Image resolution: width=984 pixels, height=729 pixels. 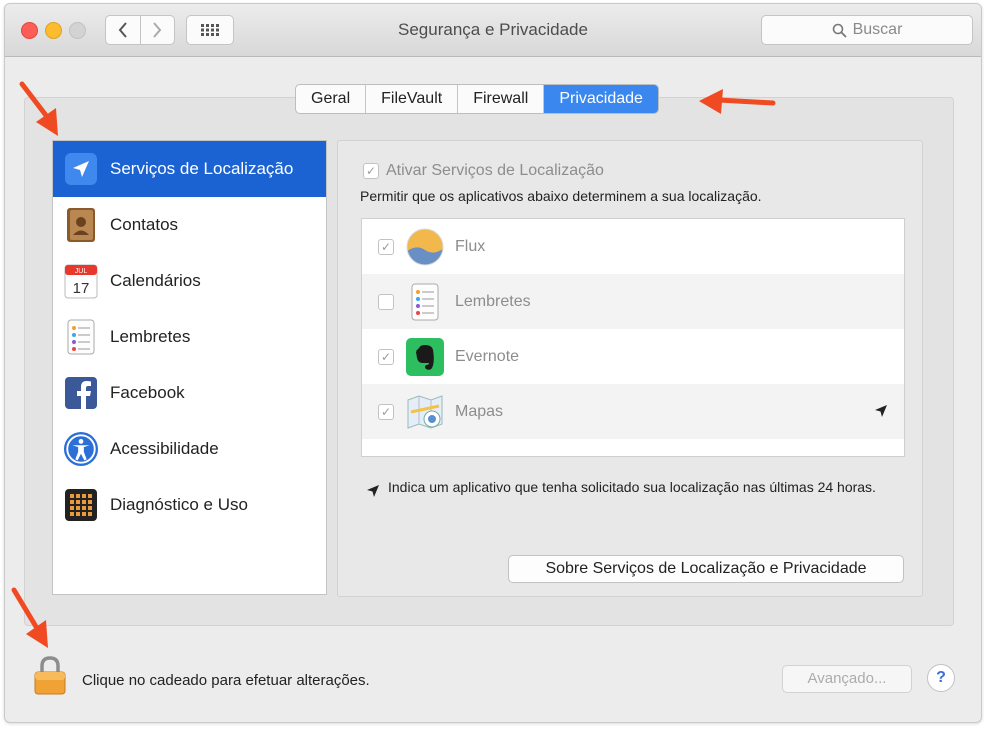 I want to click on app-name: Mapas, so click(x=479, y=411).